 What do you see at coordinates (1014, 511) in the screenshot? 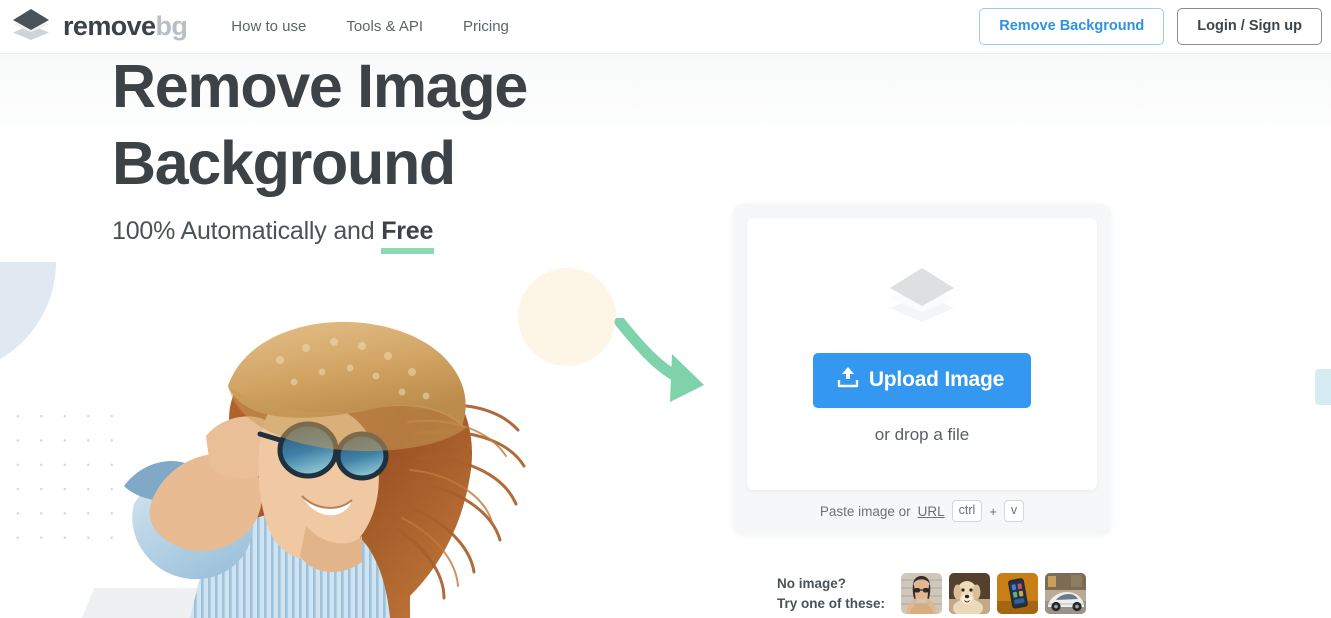
I see `kbd-v: v` at bounding box center [1014, 511].